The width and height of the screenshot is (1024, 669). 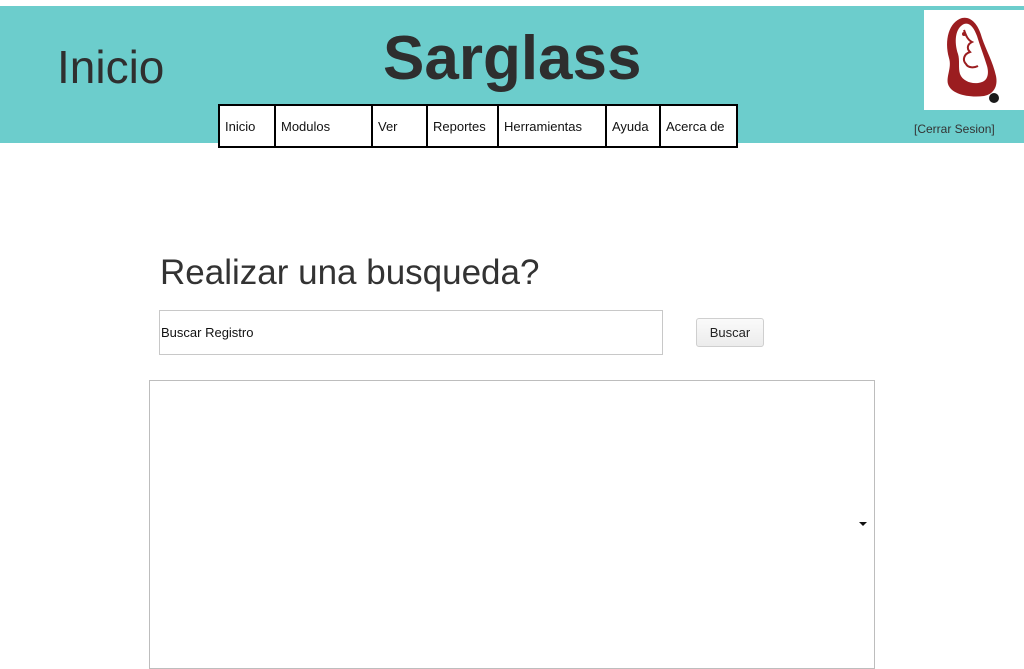 What do you see at coordinates (698, 126) in the screenshot?
I see `menu-item-acerca-de: Acerca de` at bounding box center [698, 126].